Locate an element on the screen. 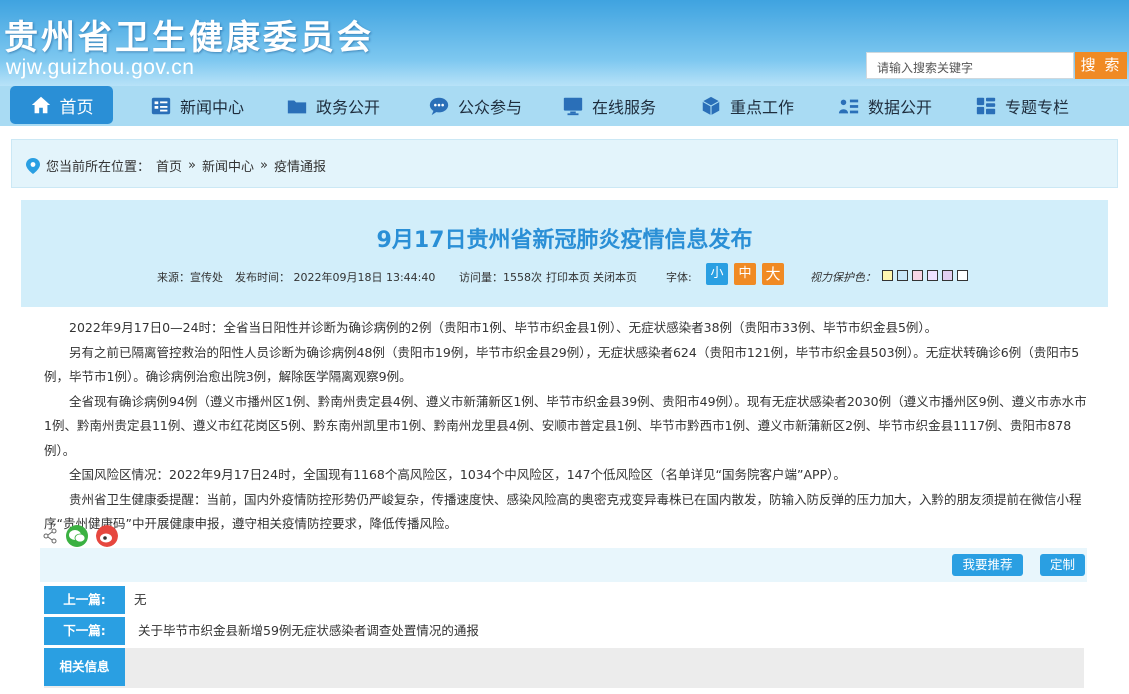  next-link: 关于毕节市织金县新增59例无症状感染者调查处置情况的通报 is located at coordinates (308, 631).